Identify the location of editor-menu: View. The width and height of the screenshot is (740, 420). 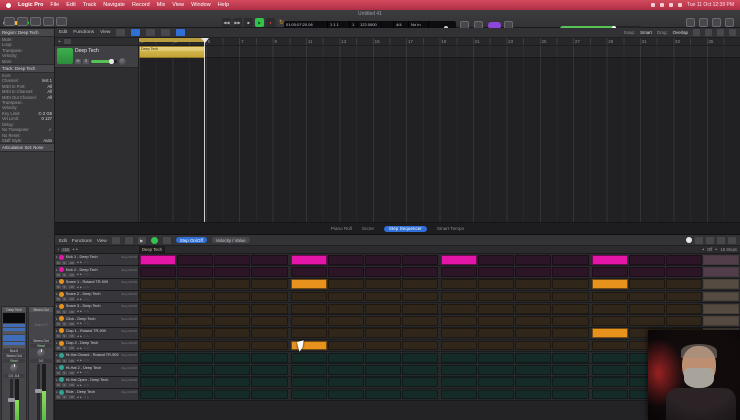
(102, 240).